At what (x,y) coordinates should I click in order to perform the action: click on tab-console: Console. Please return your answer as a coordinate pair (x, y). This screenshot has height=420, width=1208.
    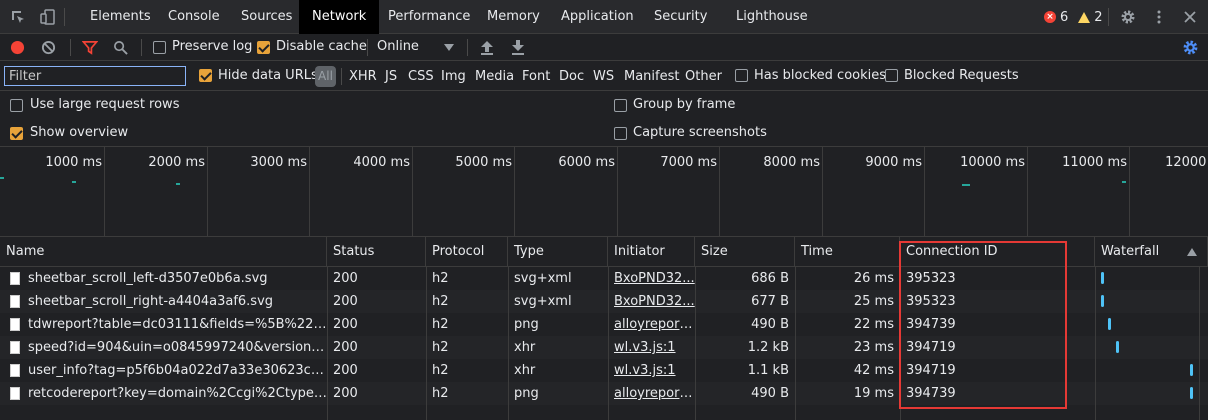
    Looking at the image, I should click on (194, 17).